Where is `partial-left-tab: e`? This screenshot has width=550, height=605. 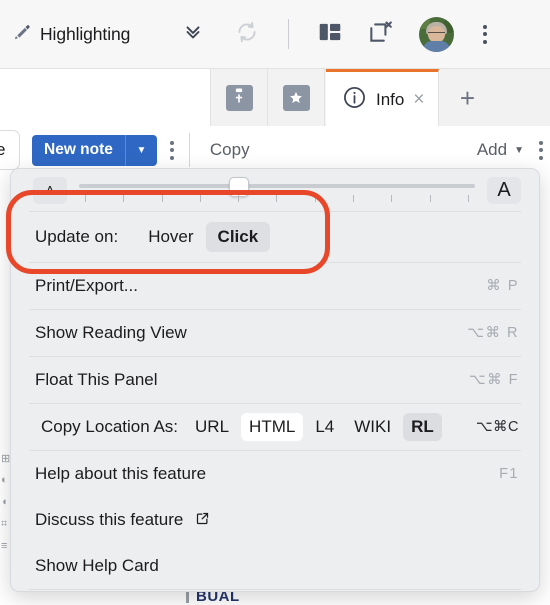
partial-left-tab: e is located at coordinates (10, 150).